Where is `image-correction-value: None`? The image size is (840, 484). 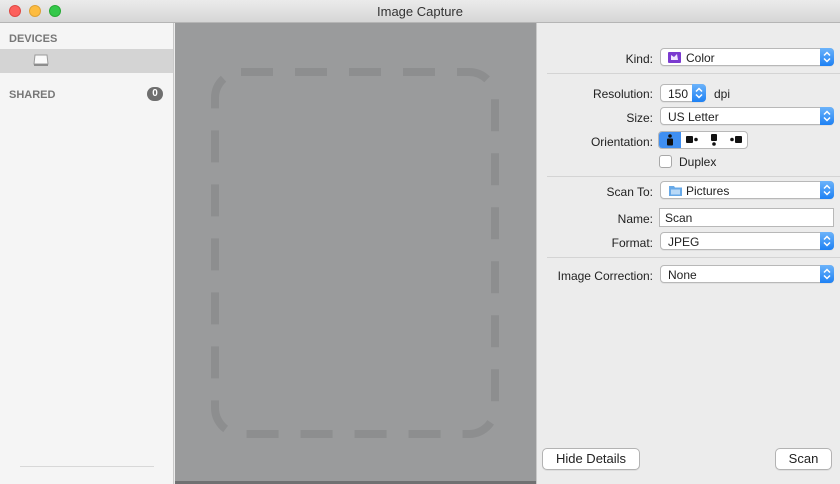
image-correction-value: None is located at coordinates (682, 275).